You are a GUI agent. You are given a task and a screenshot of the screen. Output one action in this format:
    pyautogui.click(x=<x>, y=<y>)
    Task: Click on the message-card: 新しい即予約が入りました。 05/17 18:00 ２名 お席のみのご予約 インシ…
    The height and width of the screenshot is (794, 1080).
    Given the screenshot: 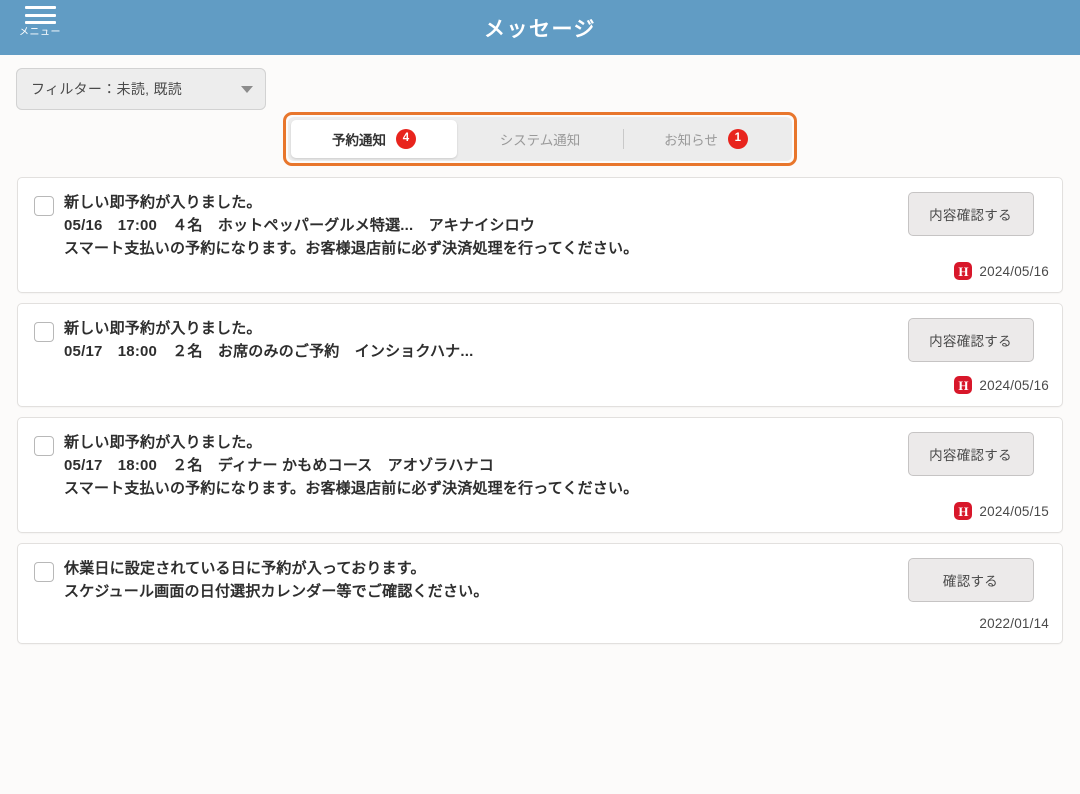 What is the action you would take?
    pyautogui.click(x=540, y=355)
    